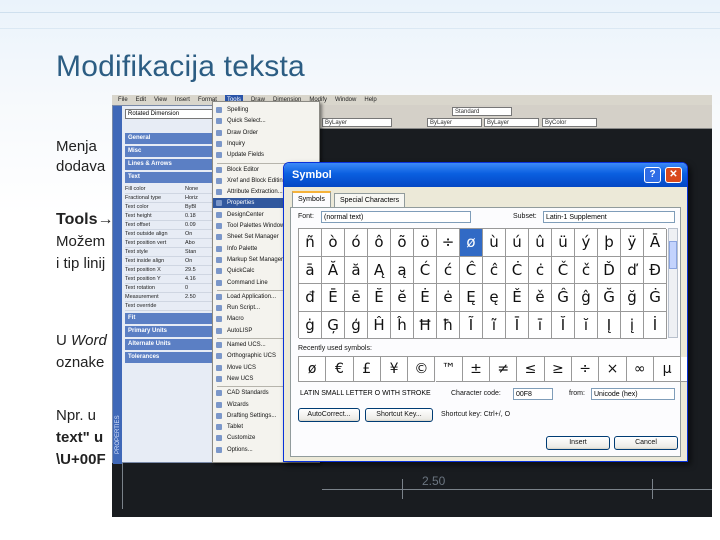 The image size is (720, 540). Describe the element at coordinates (609, 325) in the screenshot. I see `symbol-cell: Į` at that location.